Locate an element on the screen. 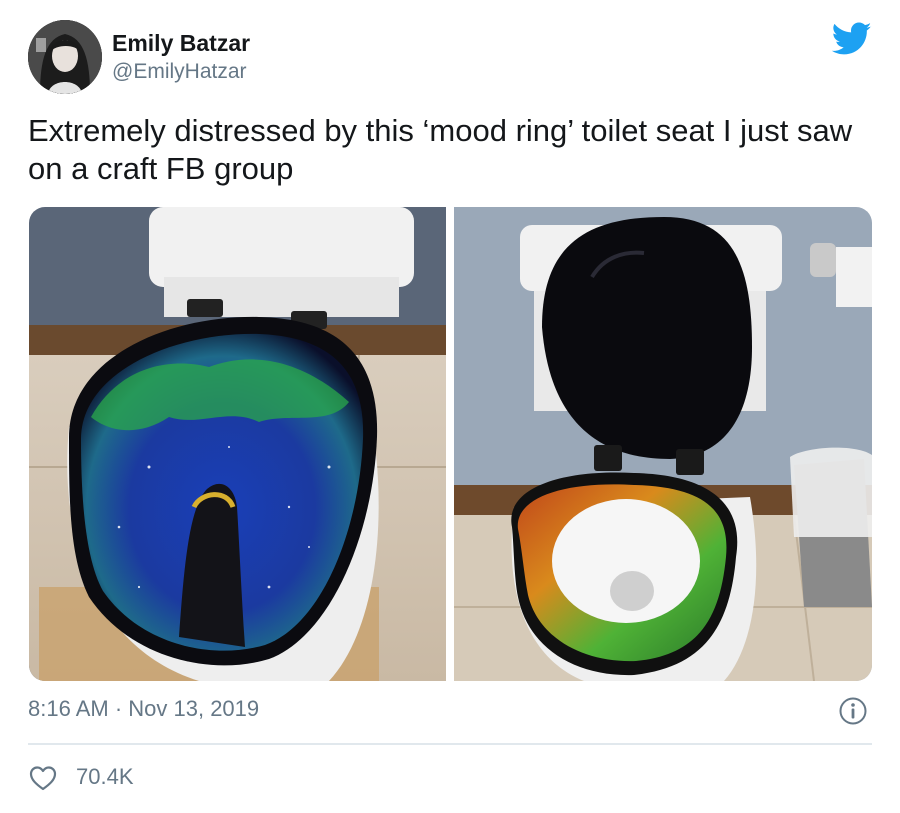 This screenshot has width=900, height=813. like-count: 70.4K is located at coordinates (105, 776).